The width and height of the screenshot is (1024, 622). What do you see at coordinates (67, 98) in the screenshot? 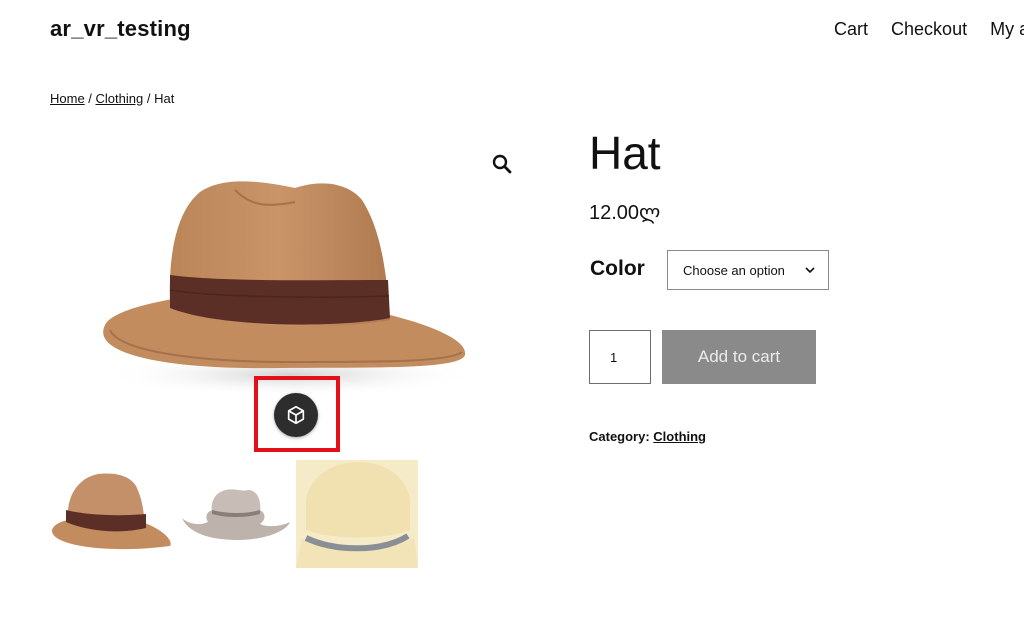
I see `breadcrumb-home: Home` at bounding box center [67, 98].